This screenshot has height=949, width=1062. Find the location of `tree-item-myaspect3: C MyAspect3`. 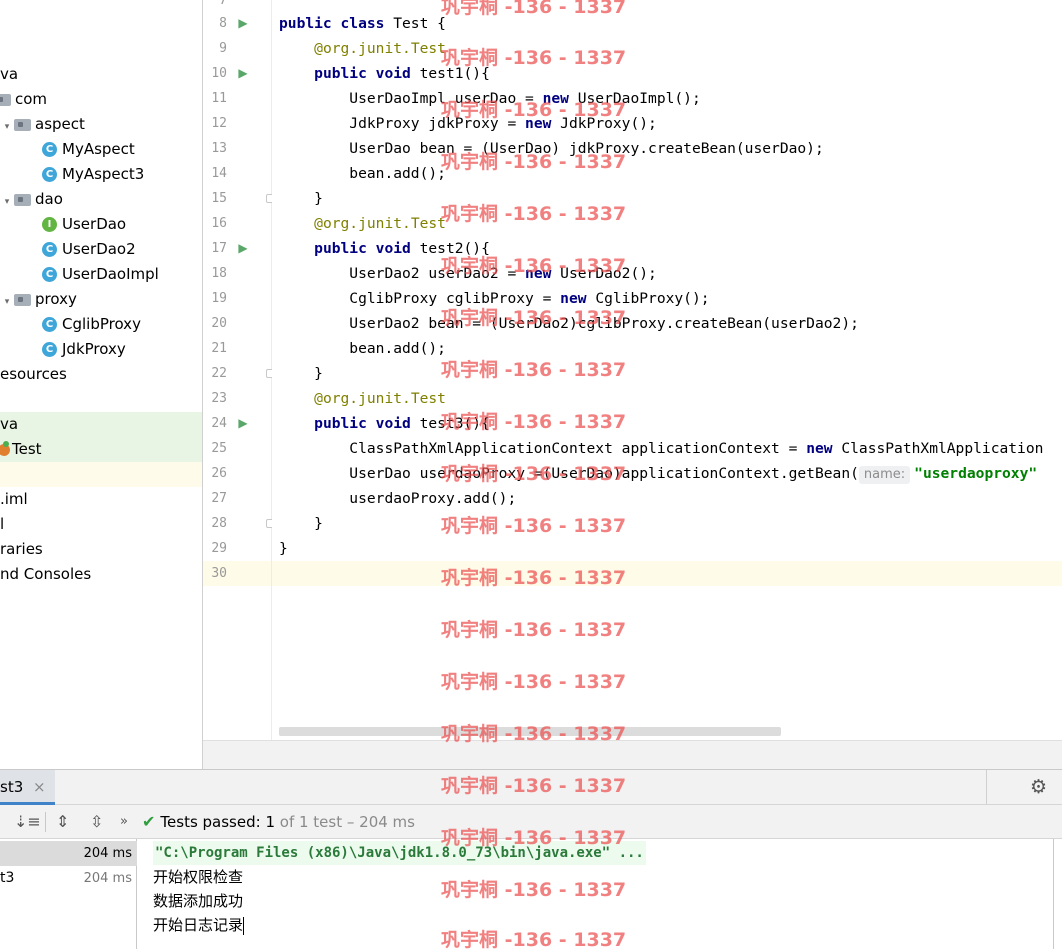

tree-item-myaspect3: C MyAspect3 is located at coordinates (101, 174).